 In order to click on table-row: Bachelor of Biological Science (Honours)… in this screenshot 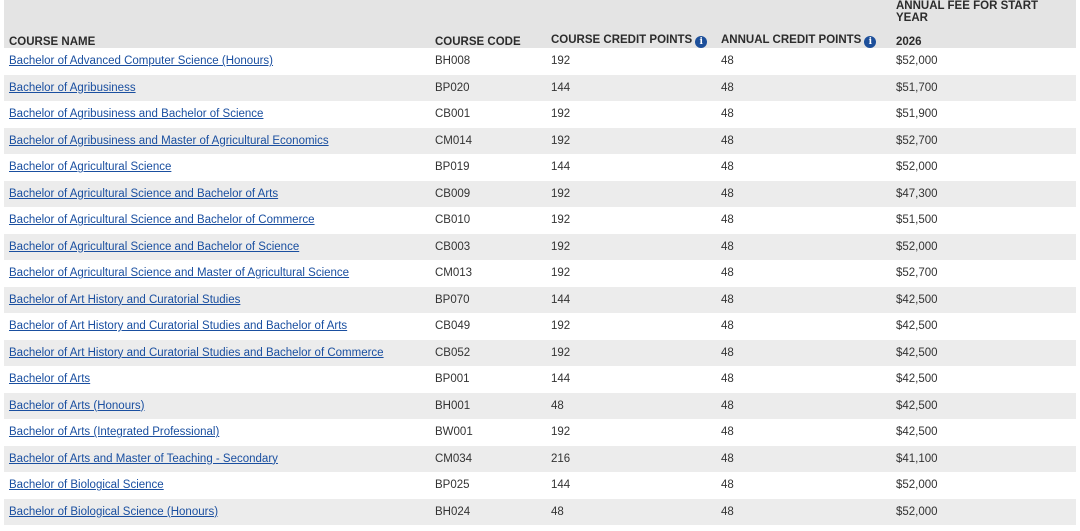, I will do `click(540, 511)`.